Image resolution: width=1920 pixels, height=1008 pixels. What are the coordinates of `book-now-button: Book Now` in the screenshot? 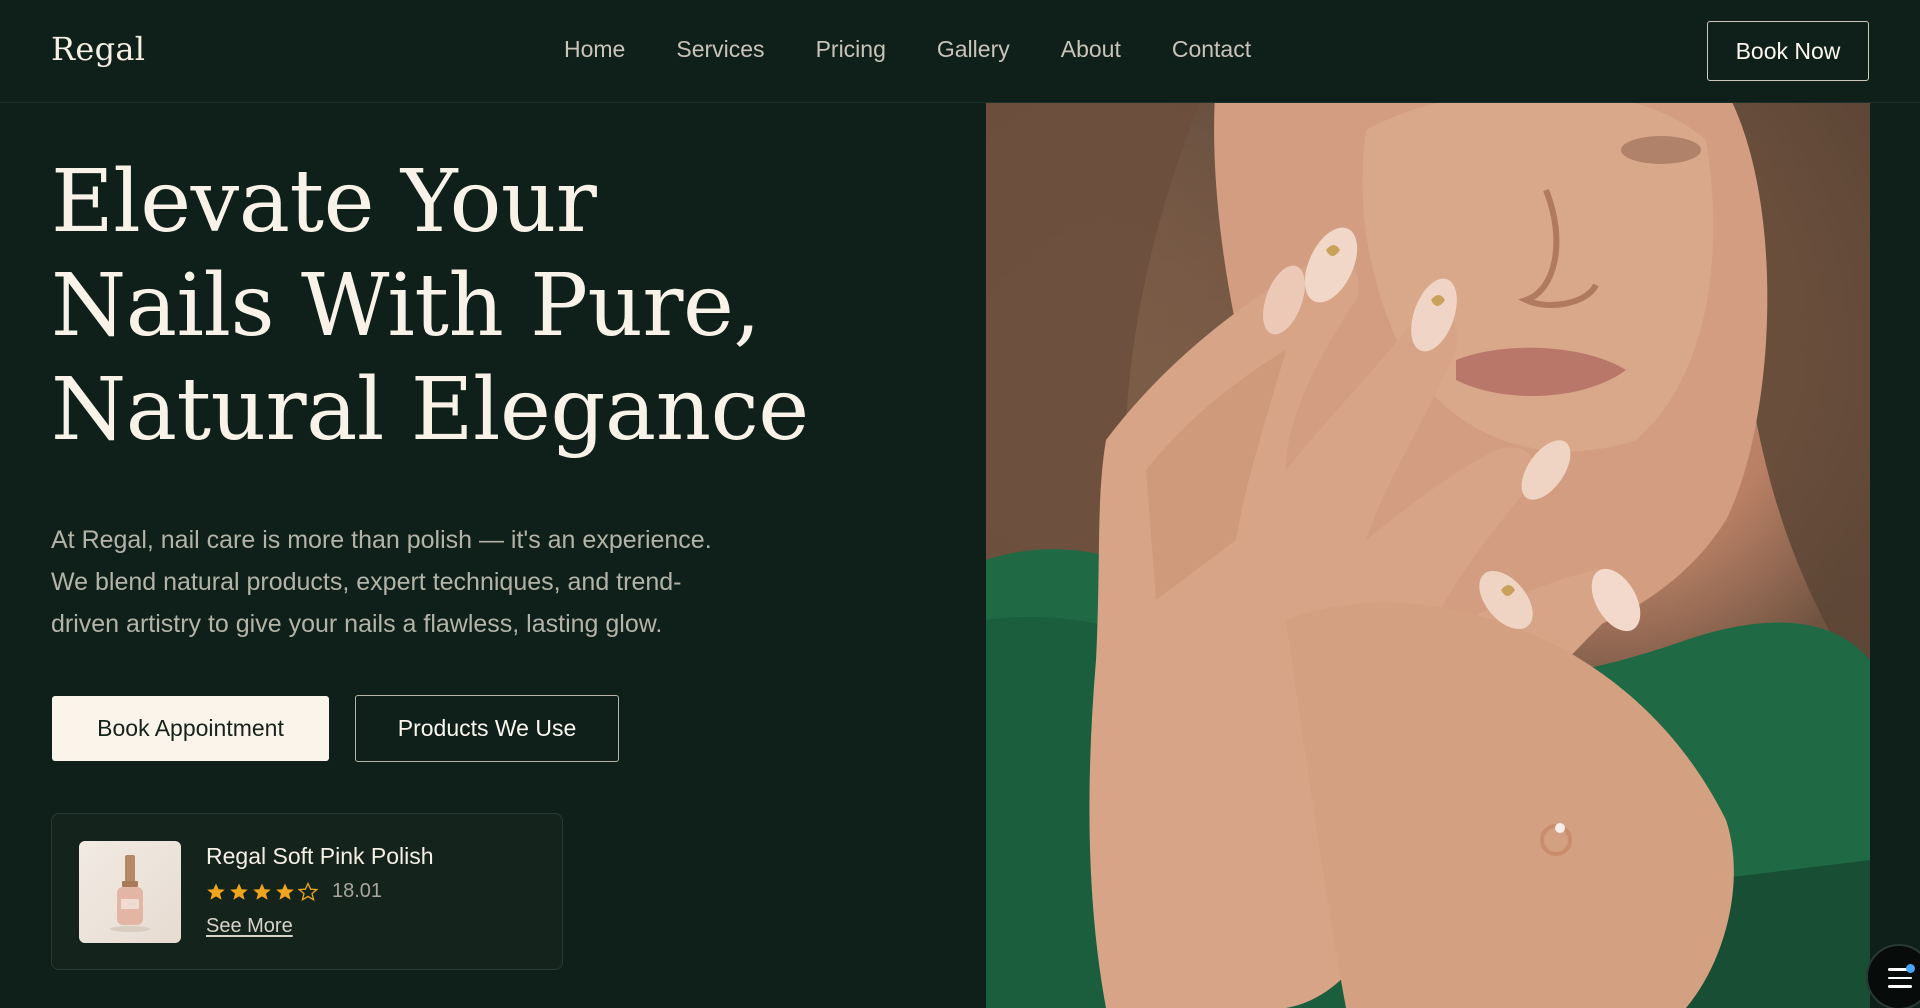 It's located at (1788, 51).